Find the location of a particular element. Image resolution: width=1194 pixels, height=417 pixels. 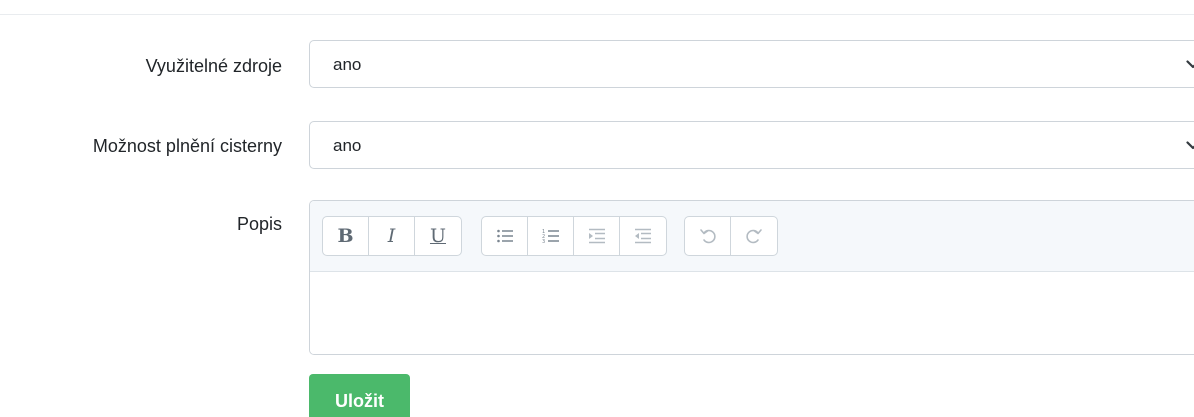

history-button-group is located at coordinates (731, 236).